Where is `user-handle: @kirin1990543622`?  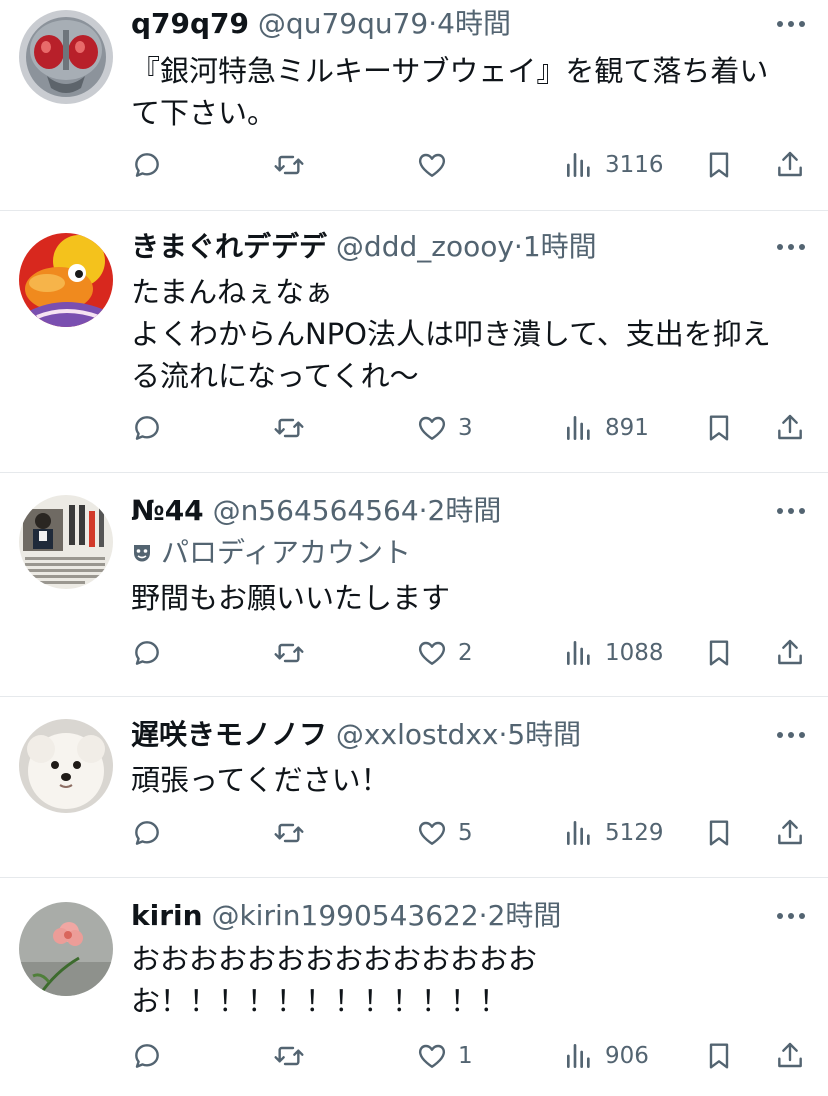 user-handle: @kirin1990543622 is located at coordinates (344, 915).